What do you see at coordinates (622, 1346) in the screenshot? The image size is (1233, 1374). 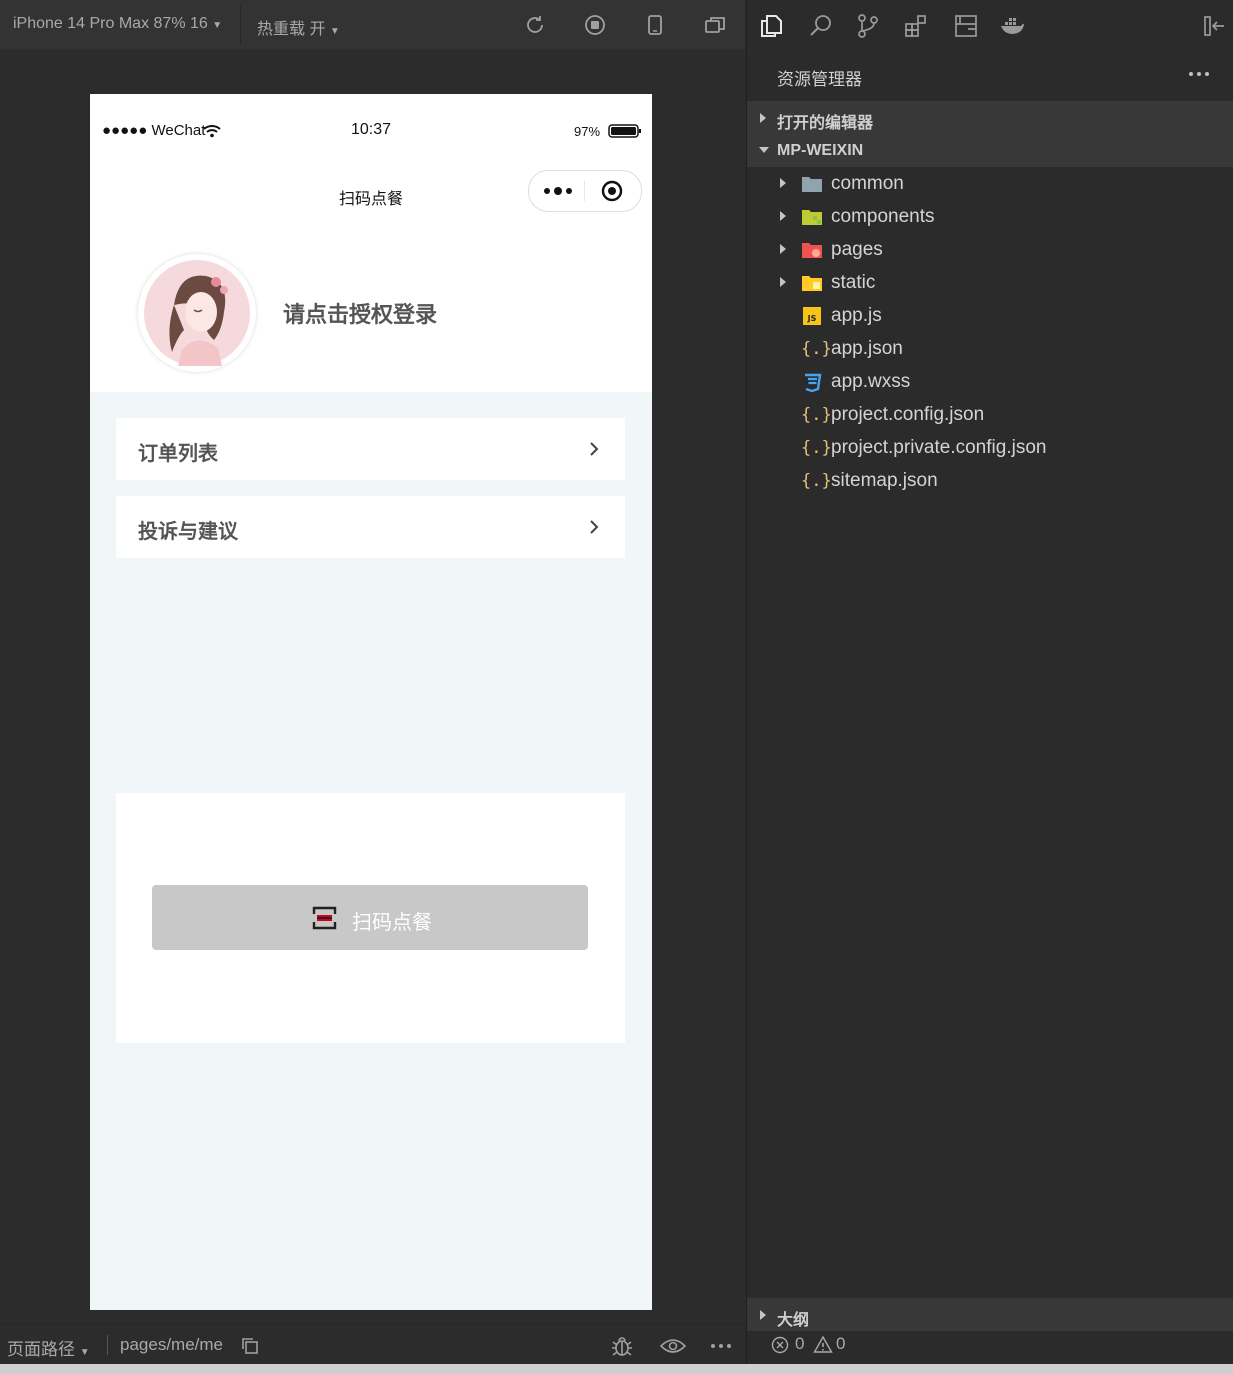 I see `debug-icon` at bounding box center [622, 1346].